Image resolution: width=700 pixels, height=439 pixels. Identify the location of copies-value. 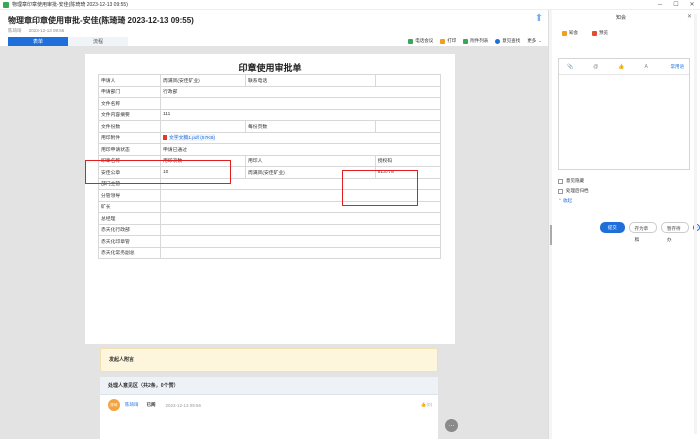
(203, 126).